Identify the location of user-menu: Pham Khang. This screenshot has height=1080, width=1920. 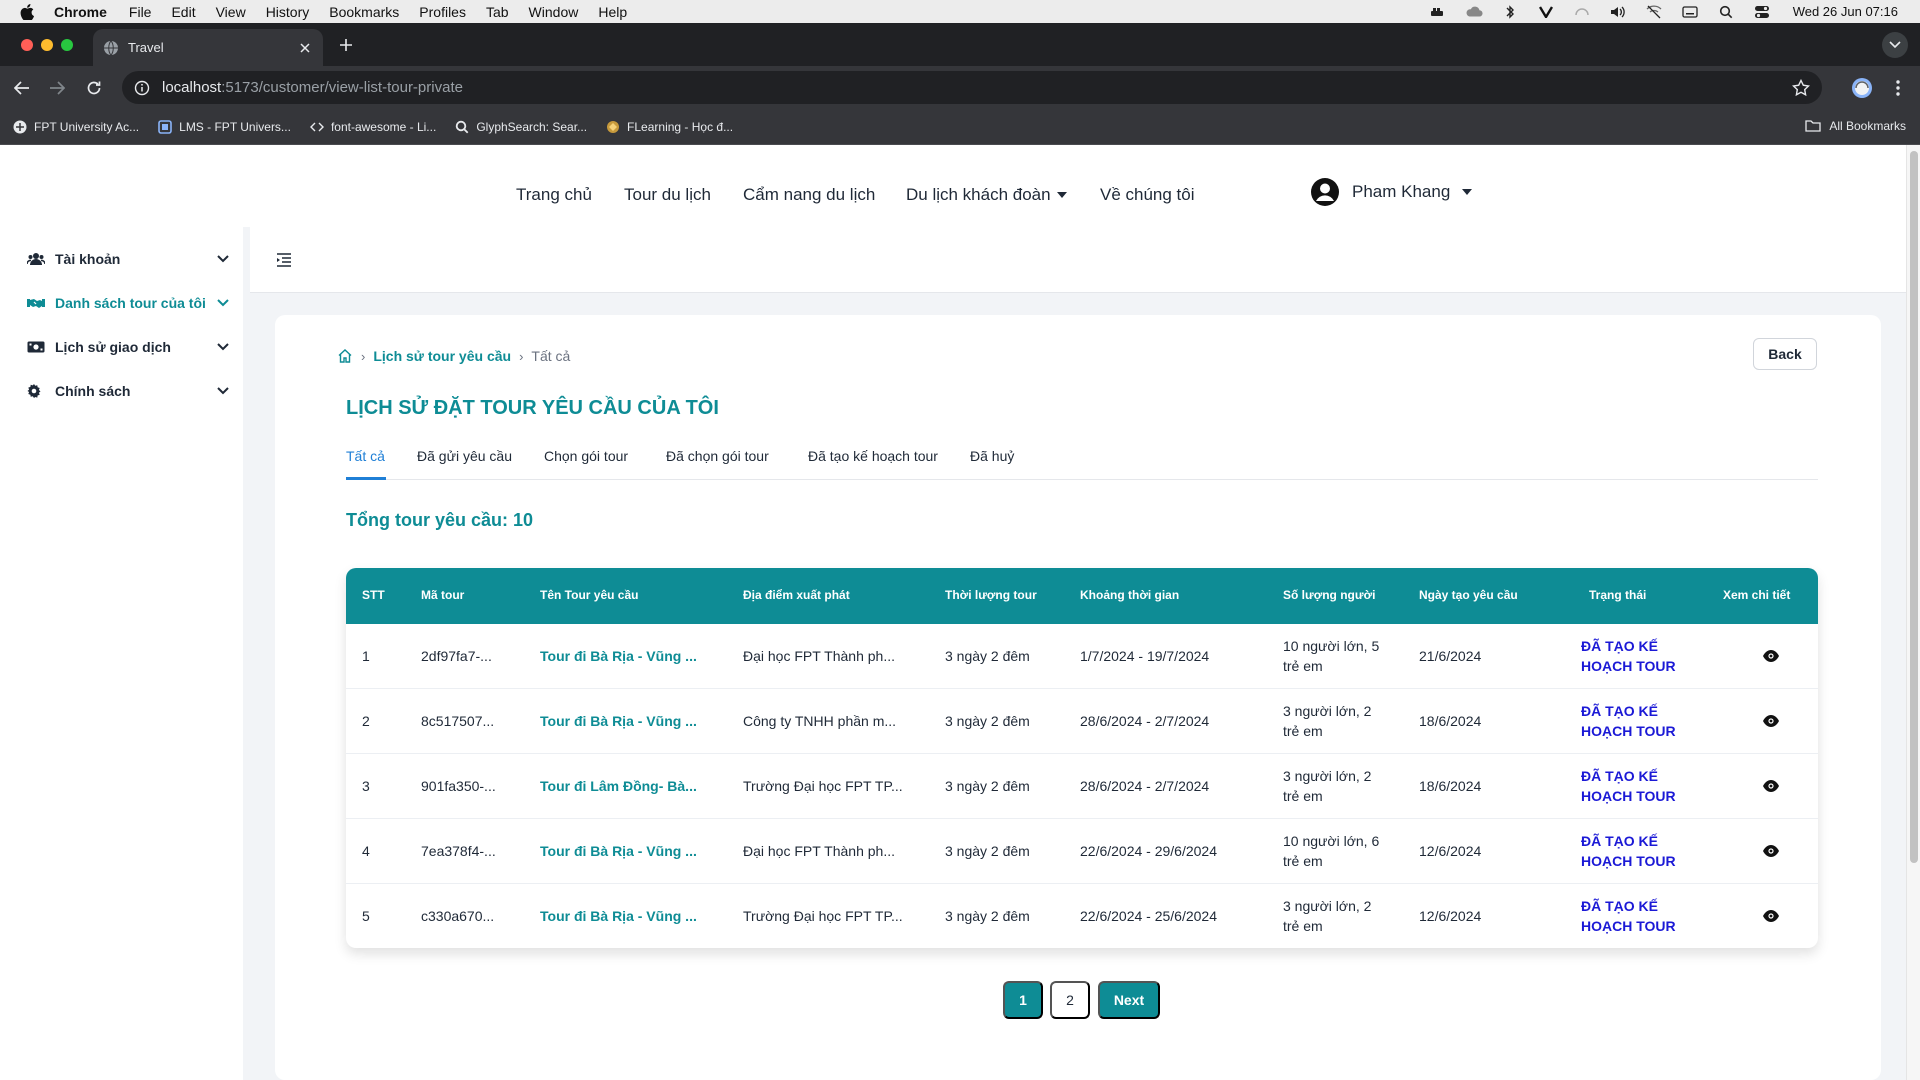
(1391, 192).